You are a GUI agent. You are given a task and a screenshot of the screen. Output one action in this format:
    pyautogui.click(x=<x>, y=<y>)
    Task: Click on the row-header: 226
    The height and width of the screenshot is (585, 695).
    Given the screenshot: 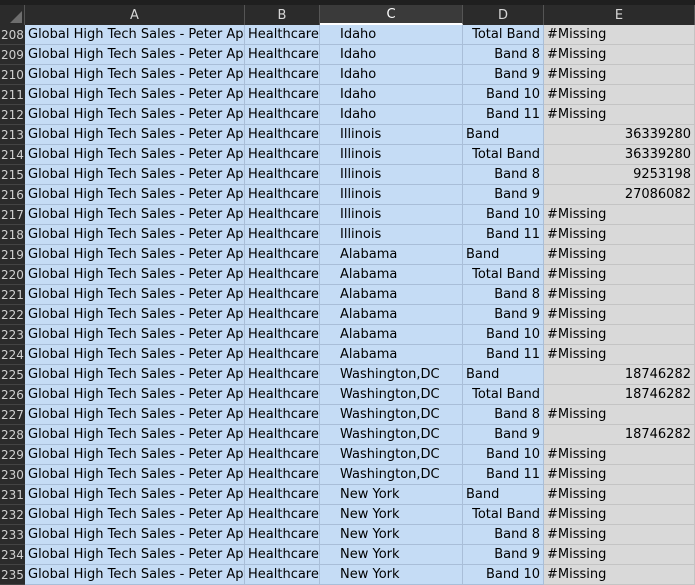 What is the action you would take?
    pyautogui.click(x=12, y=395)
    